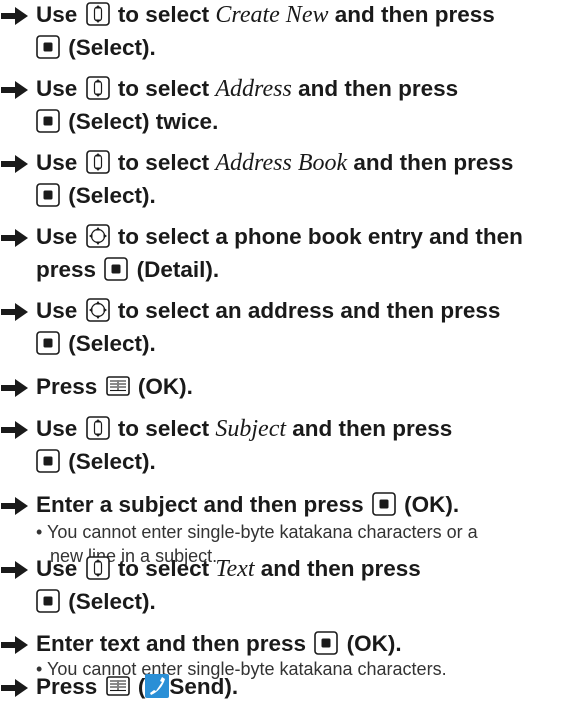 This screenshot has width=586, height=704. I want to click on step-6-line-1: Press (OK)., so click(114, 387).